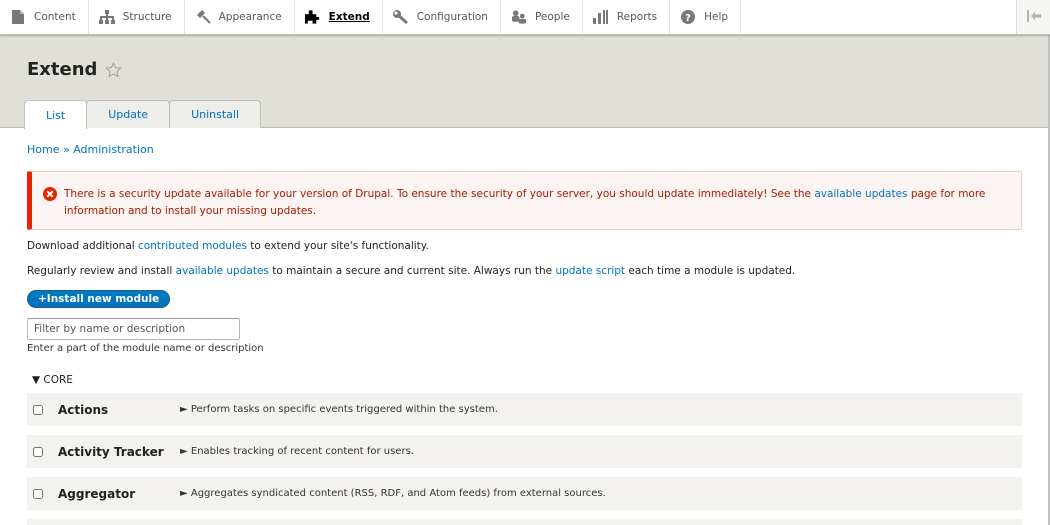 This screenshot has height=525, width=1050. What do you see at coordinates (83, 246) in the screenshot?
I see `intro-text: Download additional` at bounding box center [83, 246].